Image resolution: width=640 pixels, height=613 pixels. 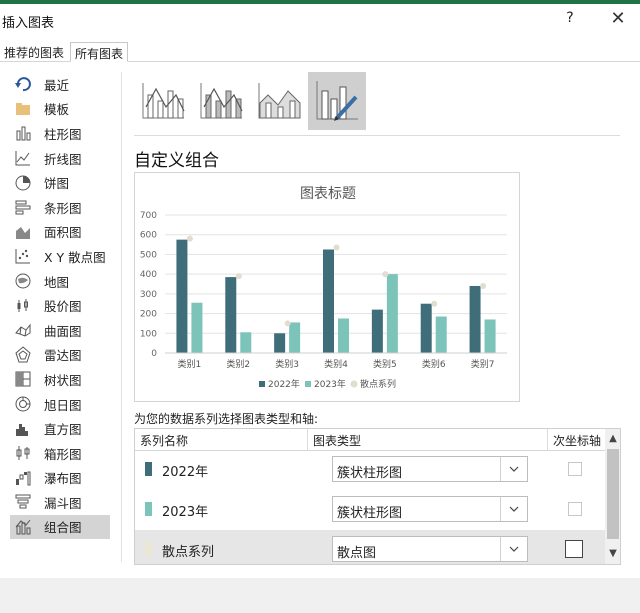 What do you see at coordinates (148, 255) in the screenshot?
I see `y-tick-label: 500` at bounding box center [148, 255].